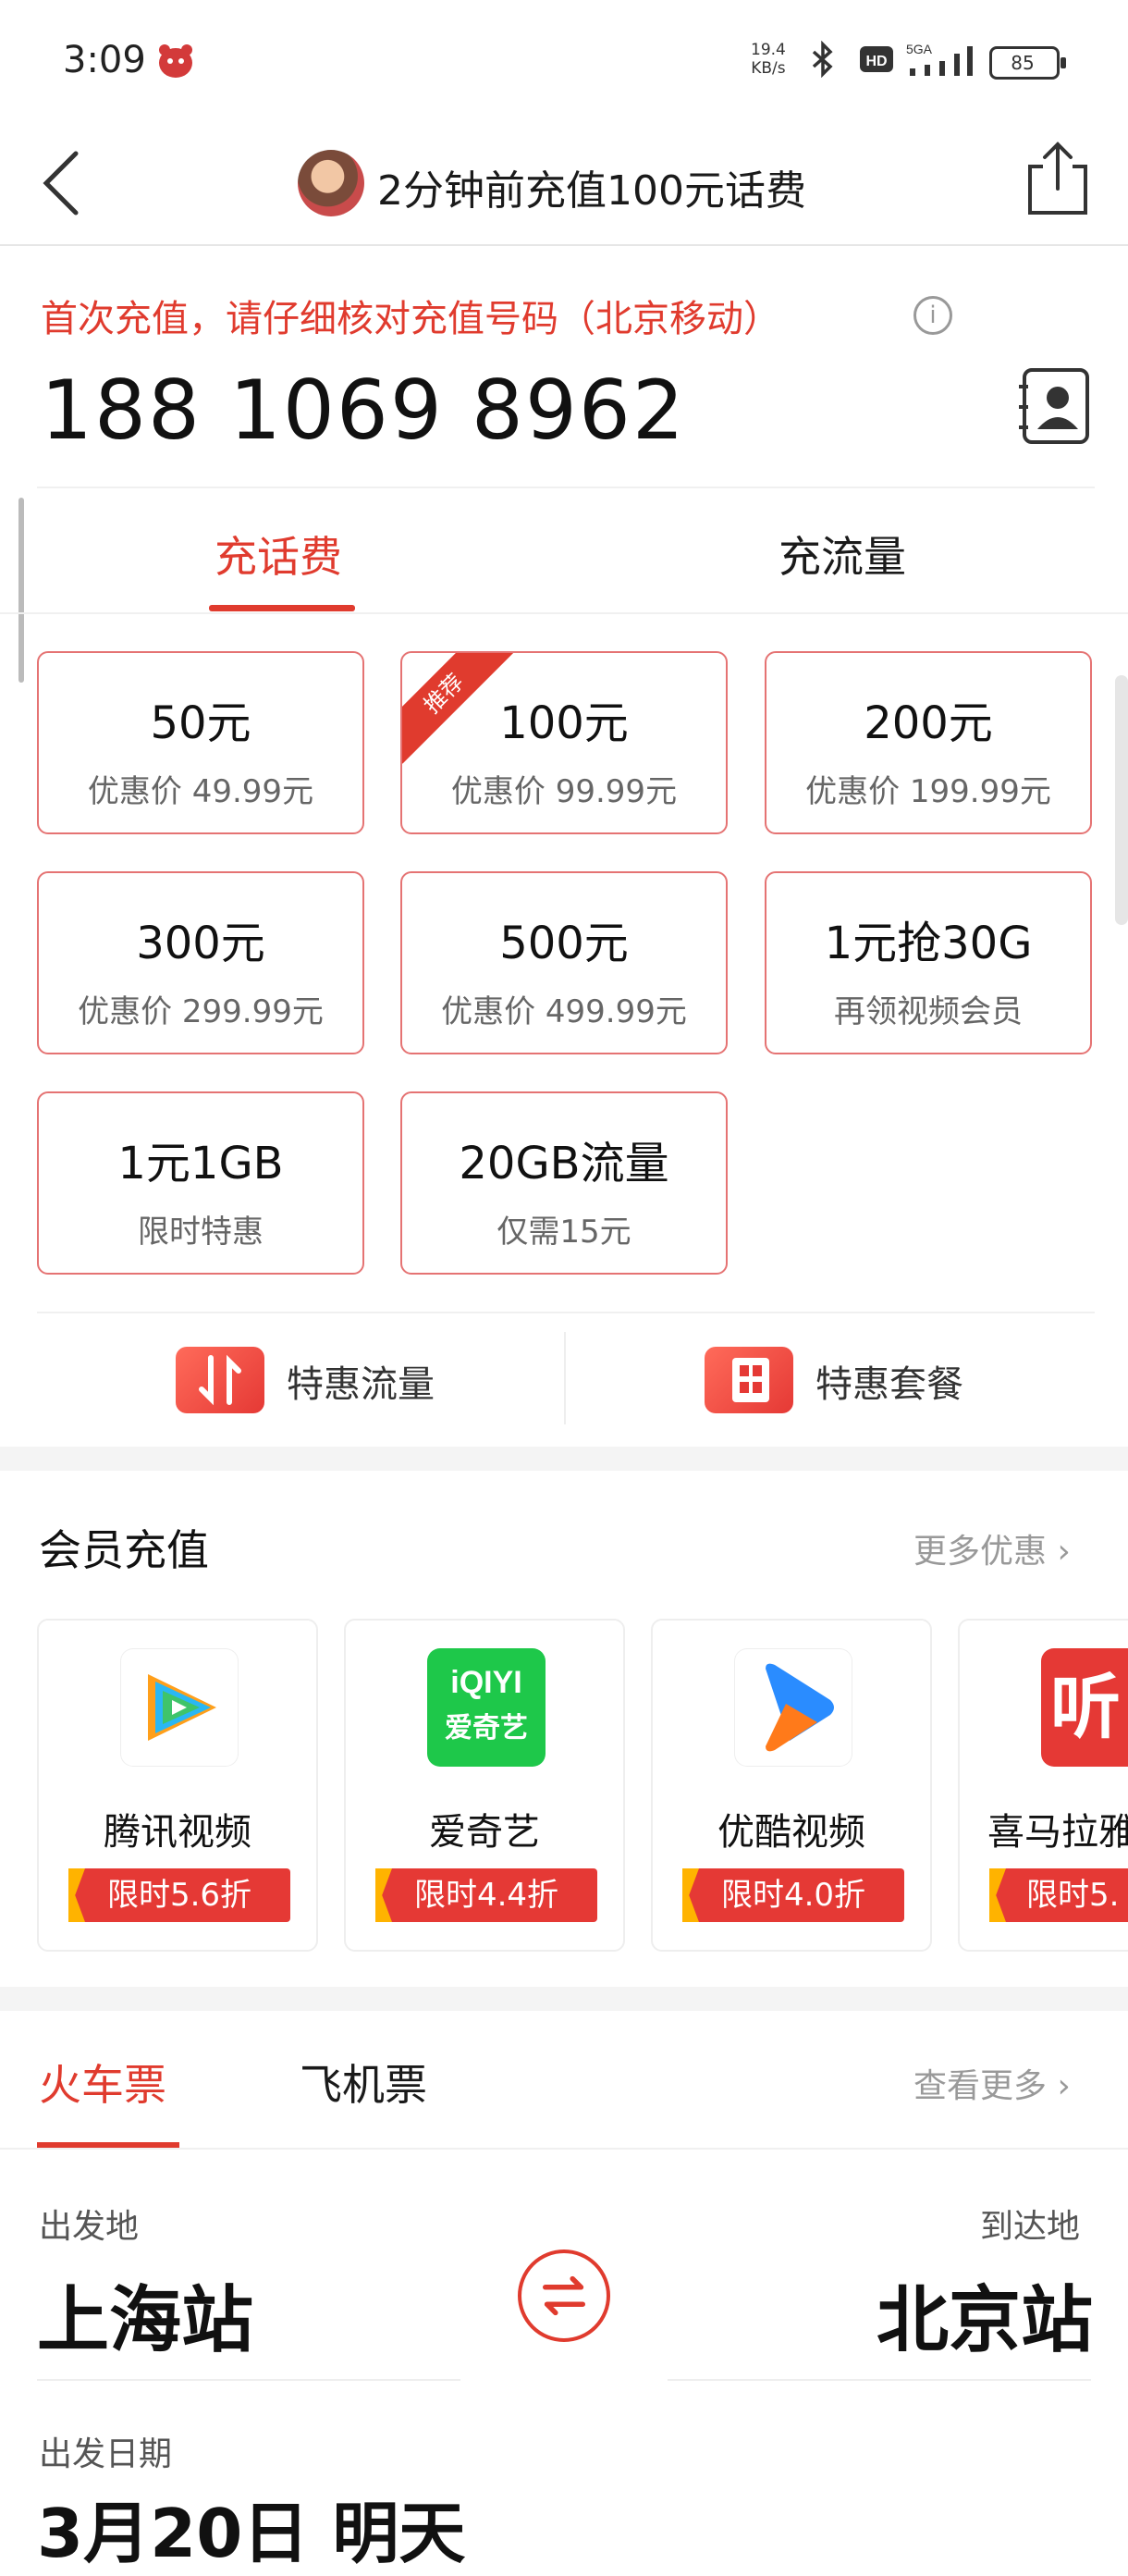 This screenshot has width=1128, height=2576. What do you see at coordinates (89, 2227) in the screenshot?
I see `from-label: 出发地` at bounding box center [89, 2227].